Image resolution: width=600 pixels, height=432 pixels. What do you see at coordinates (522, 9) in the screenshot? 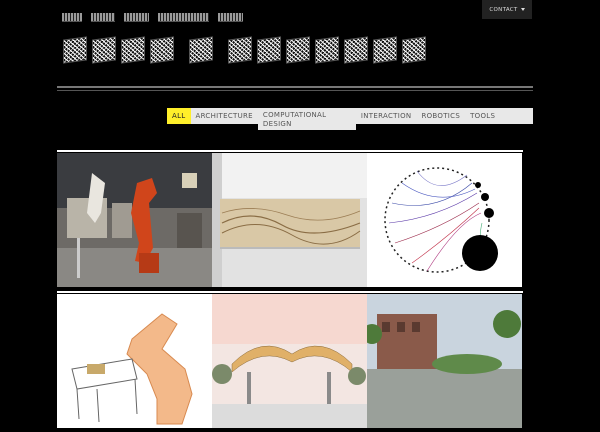
I see `caret-down-icon` at bounding box center [522, 9].